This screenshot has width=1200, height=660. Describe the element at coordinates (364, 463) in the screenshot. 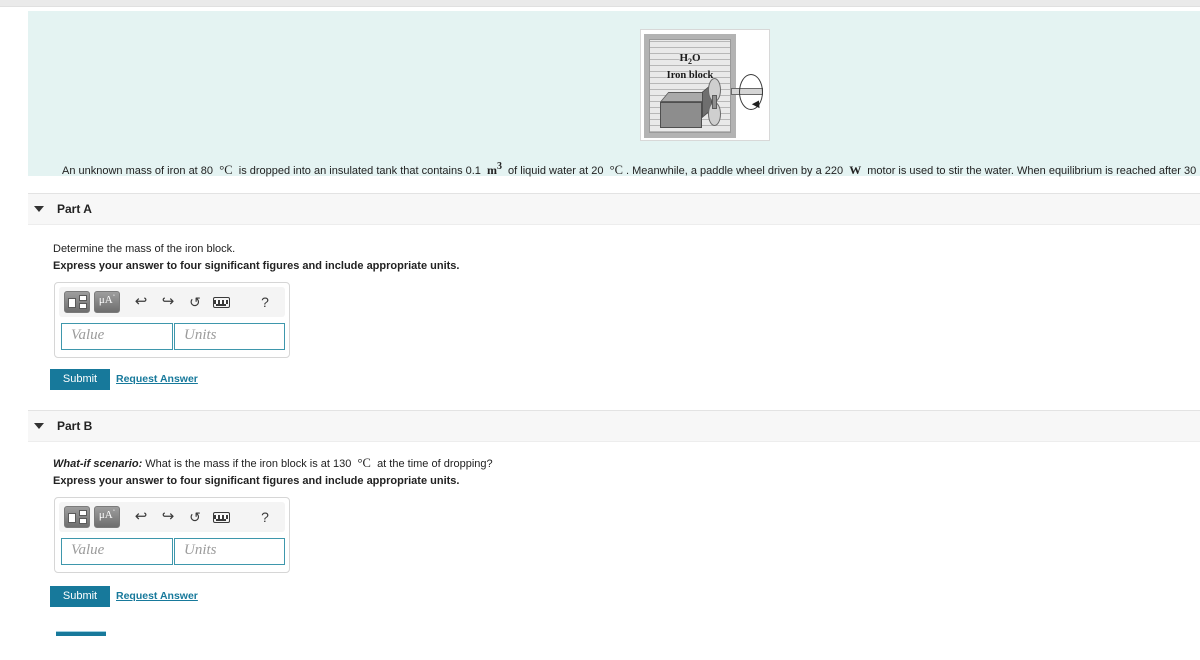

I see `part-b-question-unit: °C` at that location.